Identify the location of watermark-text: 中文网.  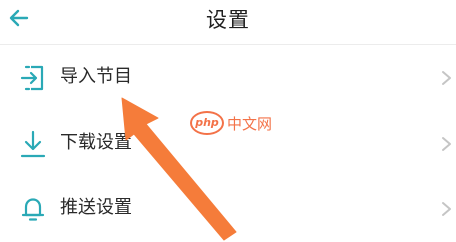
(250, 123).